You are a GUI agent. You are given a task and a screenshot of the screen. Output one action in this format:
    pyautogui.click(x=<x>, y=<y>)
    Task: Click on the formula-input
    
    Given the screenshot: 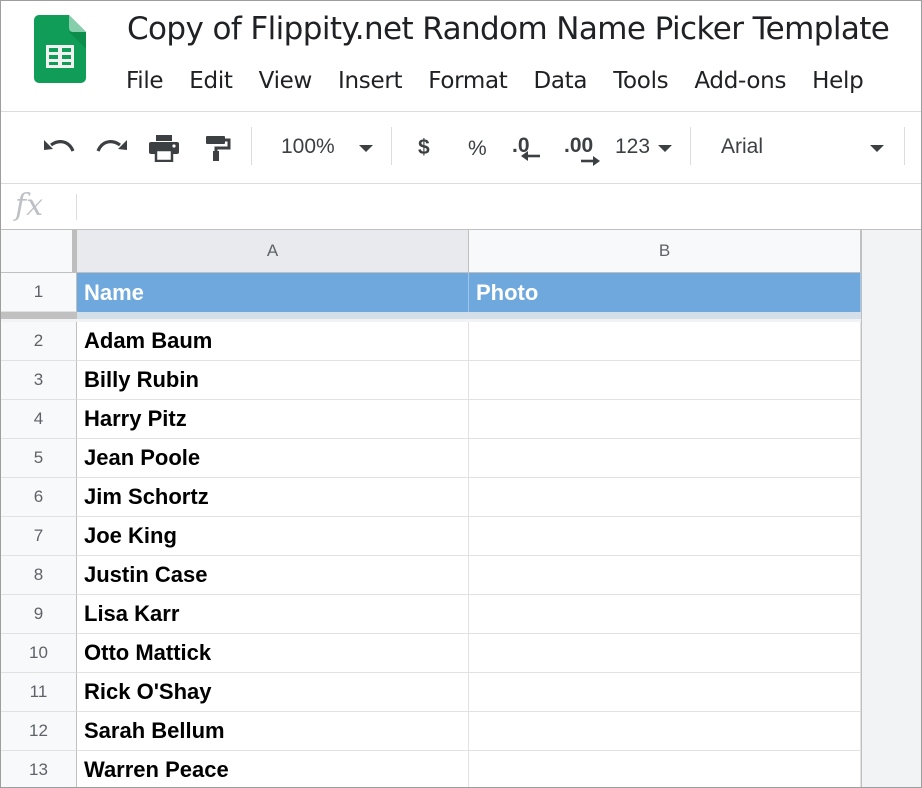 What is the action you would take?
    pyautogui.click(x=491, y=207)
    